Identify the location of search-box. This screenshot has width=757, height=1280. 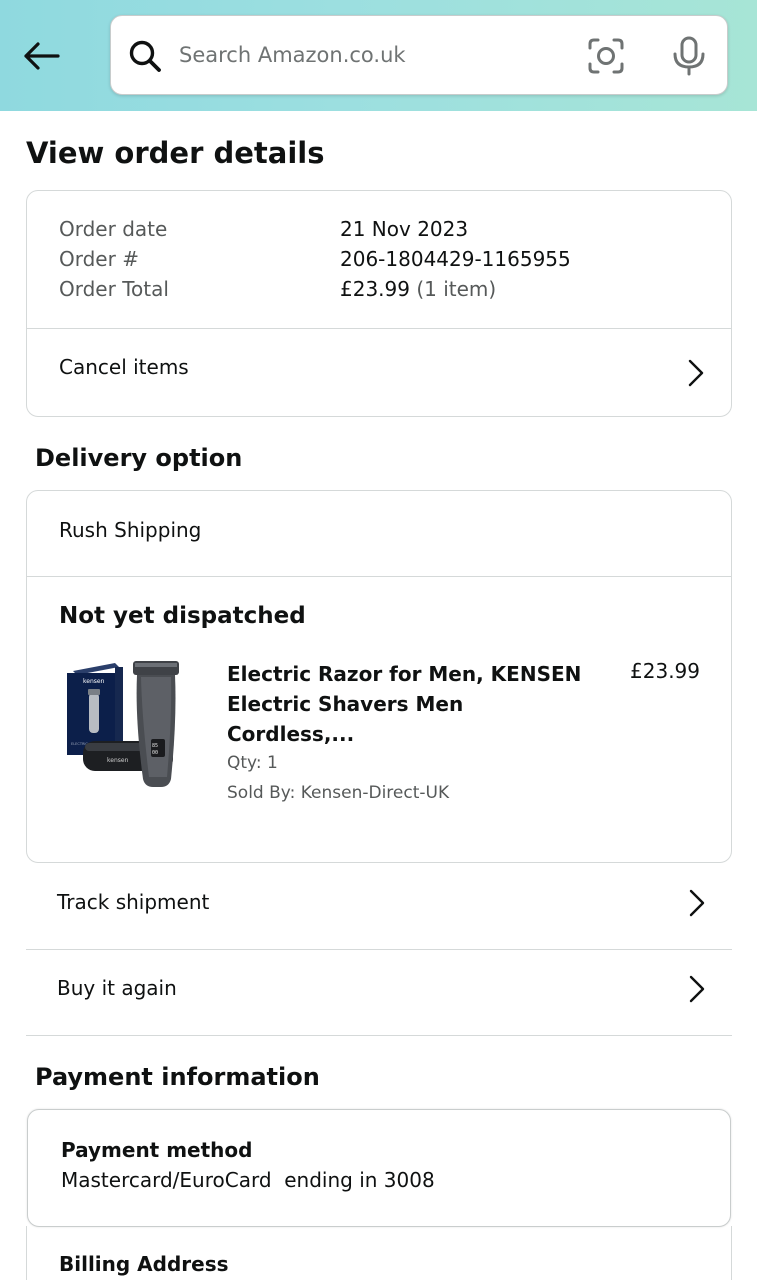
(419, 55).